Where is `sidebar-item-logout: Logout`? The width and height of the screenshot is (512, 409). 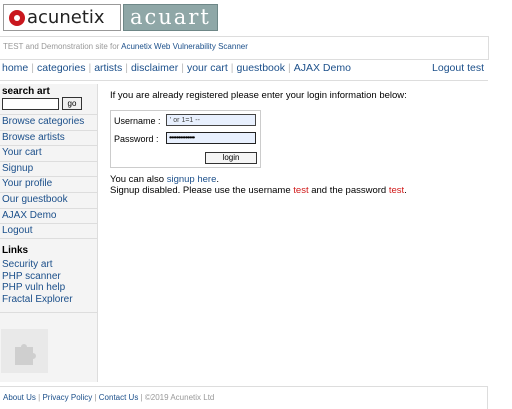 sidebar-item-logout: Logout is located at coordinates (48, 231).